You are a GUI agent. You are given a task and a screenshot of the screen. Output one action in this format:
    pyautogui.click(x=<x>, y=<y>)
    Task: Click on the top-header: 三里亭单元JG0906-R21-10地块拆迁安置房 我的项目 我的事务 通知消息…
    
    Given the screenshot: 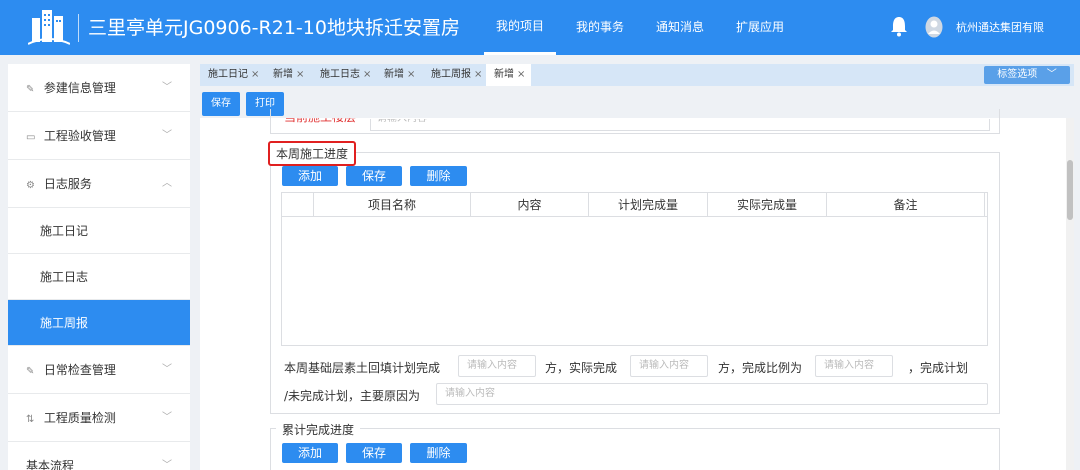 What is the action you would take?
    pyautogui.click(x=540, y=27)
    